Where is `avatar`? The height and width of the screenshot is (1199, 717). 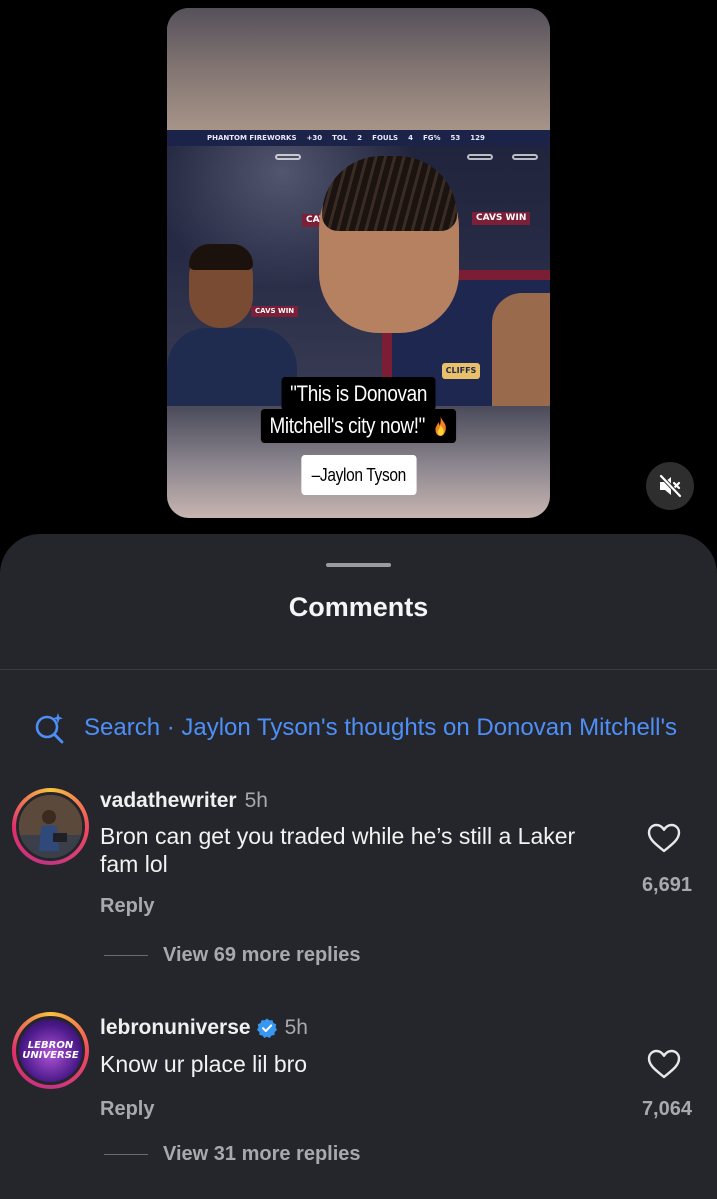
avatar is located at coordinates (50, 826).